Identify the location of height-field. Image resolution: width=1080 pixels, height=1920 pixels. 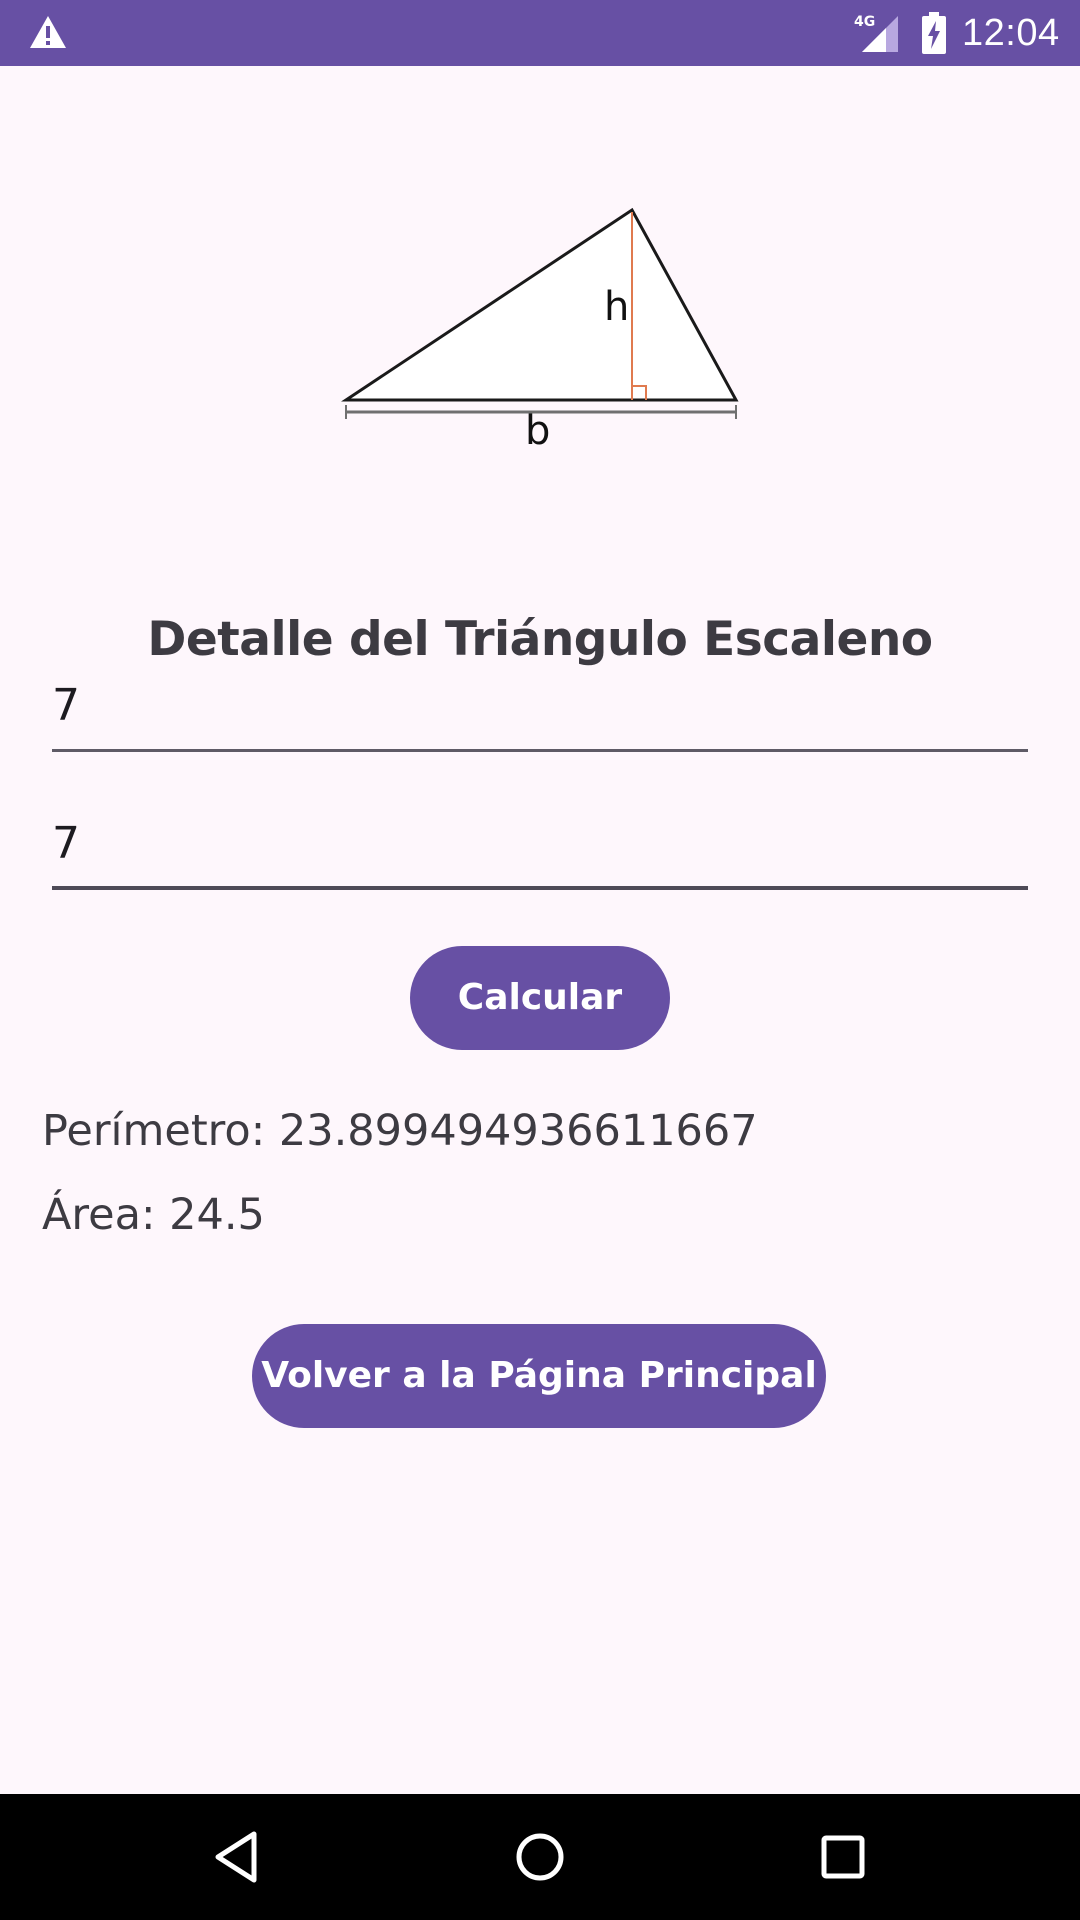
(540, 846).